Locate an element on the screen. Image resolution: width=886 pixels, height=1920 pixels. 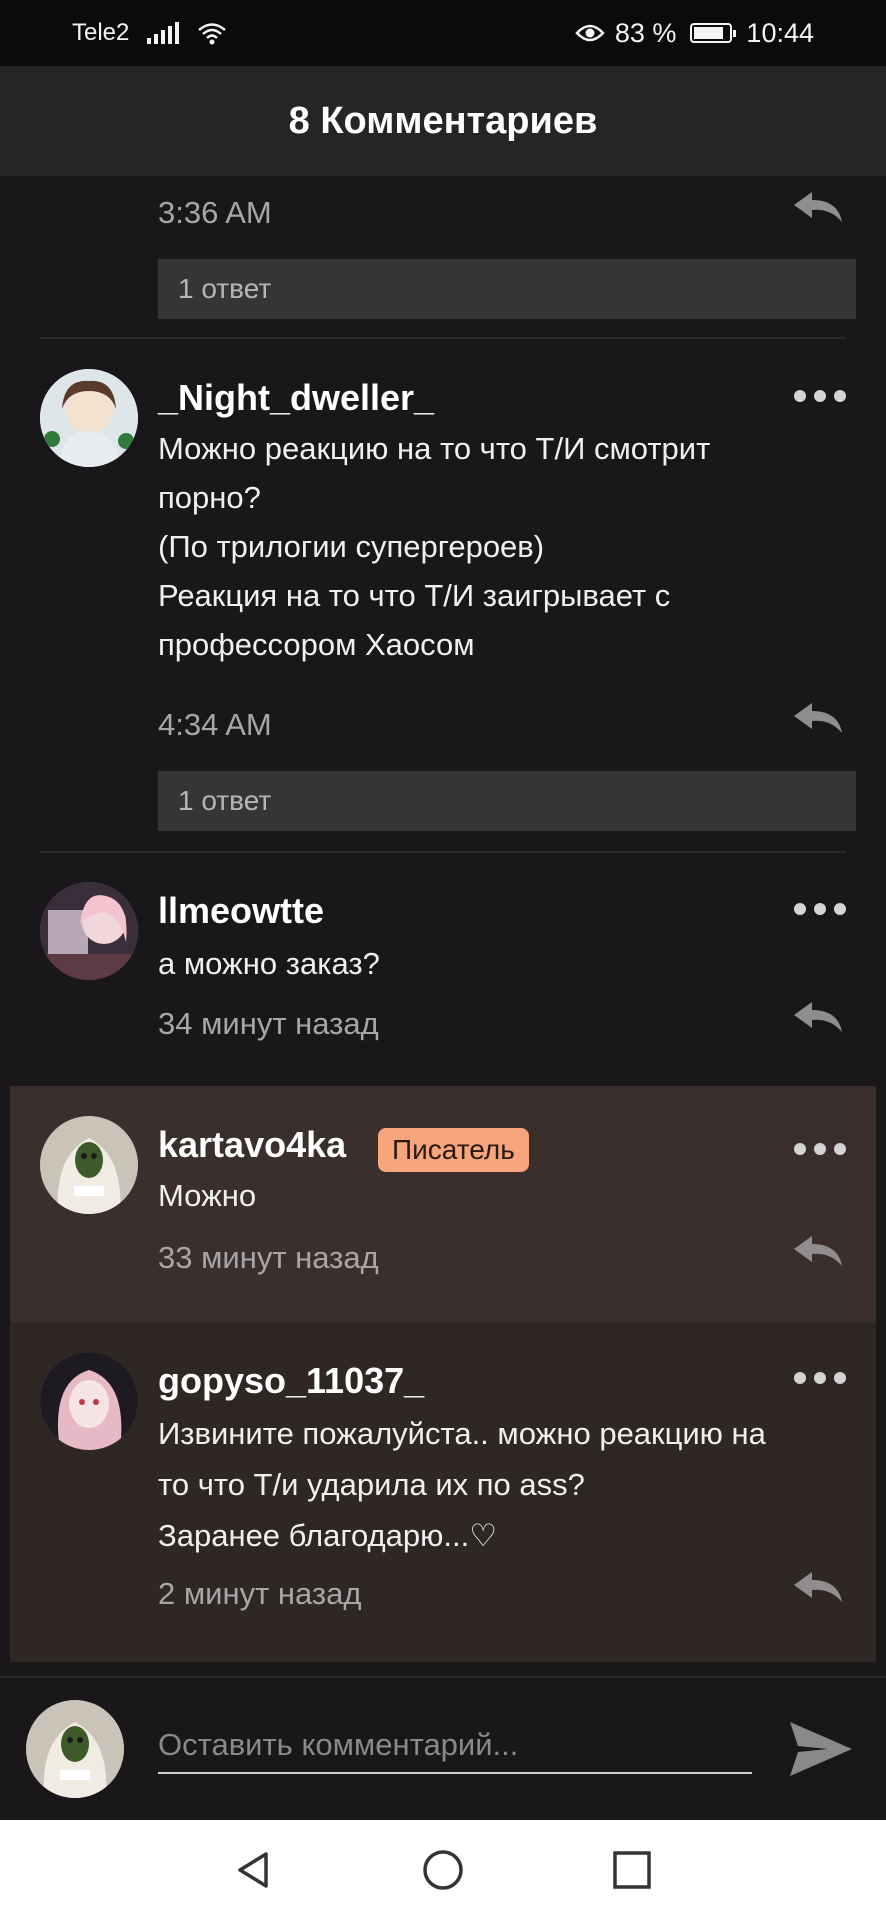
comment-time: 3:36 AM is located at coordinates (215, 212).